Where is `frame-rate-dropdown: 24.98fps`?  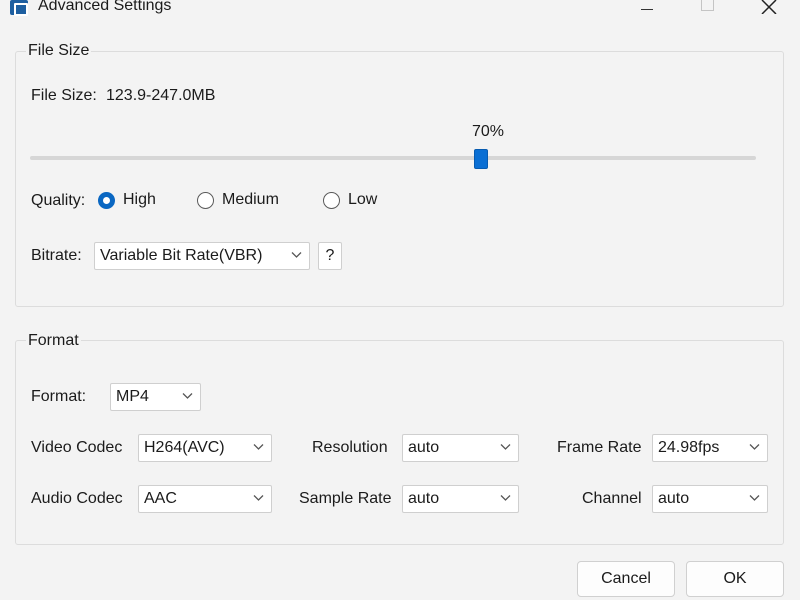
frame-rate-dropdown: 24.98fps is located at coordinates (710, 448).